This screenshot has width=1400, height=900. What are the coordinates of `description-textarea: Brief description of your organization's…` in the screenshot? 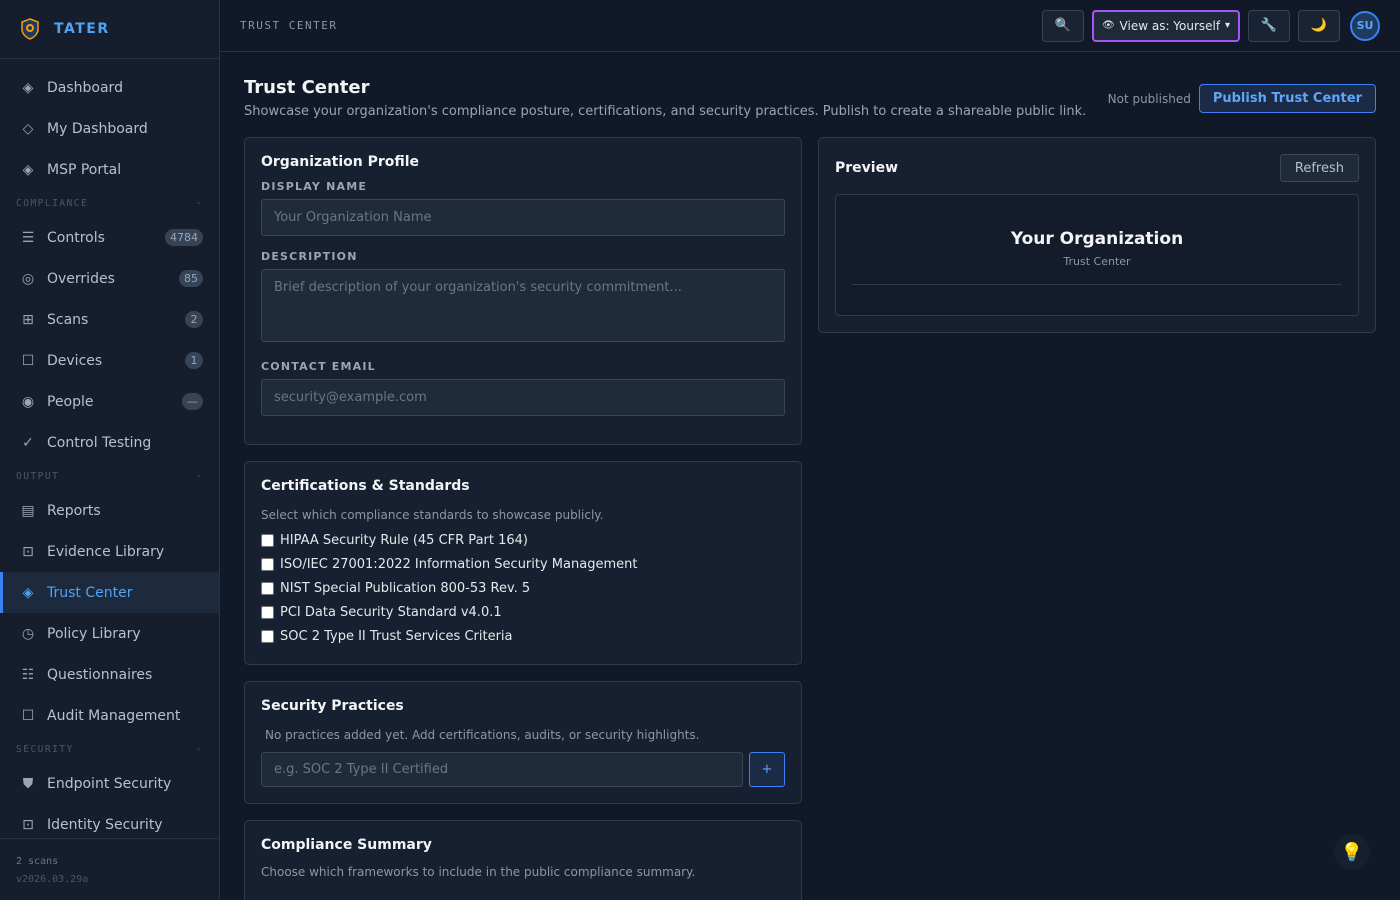 It's located at (523, 305).